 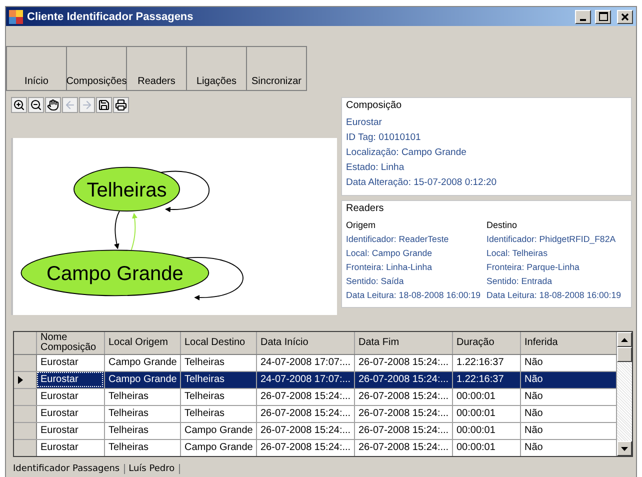 What do you see at coordinates (502, 225) in the screenshot?
I see `column-heading: Destino` at bounding box center [502, 225].